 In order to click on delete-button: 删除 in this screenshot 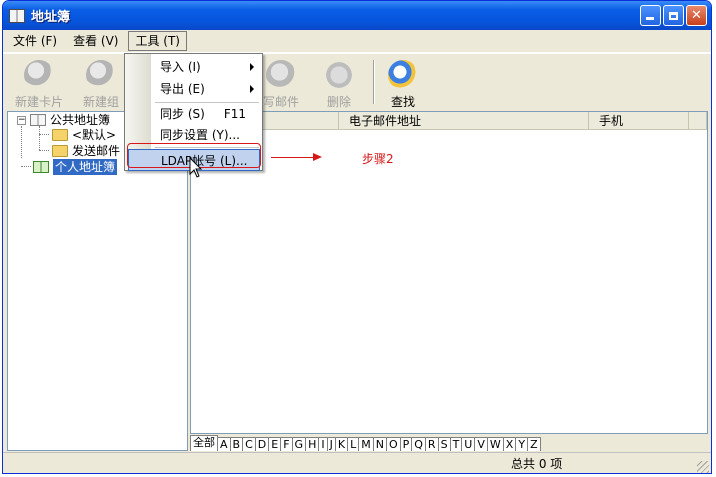, I will do `click(339, 85)`.